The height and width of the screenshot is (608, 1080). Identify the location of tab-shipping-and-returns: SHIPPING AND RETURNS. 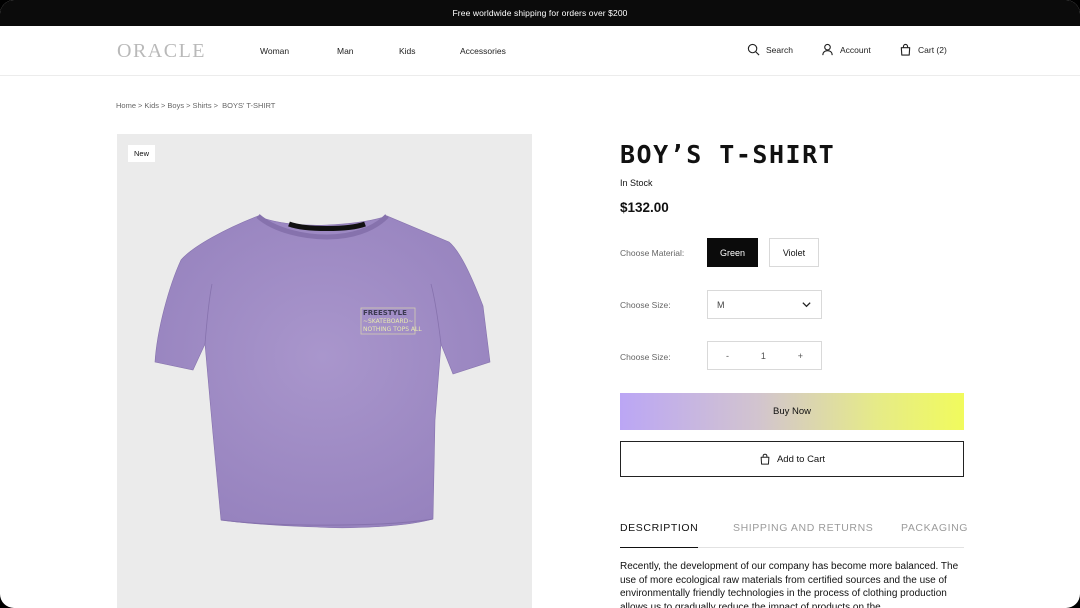
(803, 535).